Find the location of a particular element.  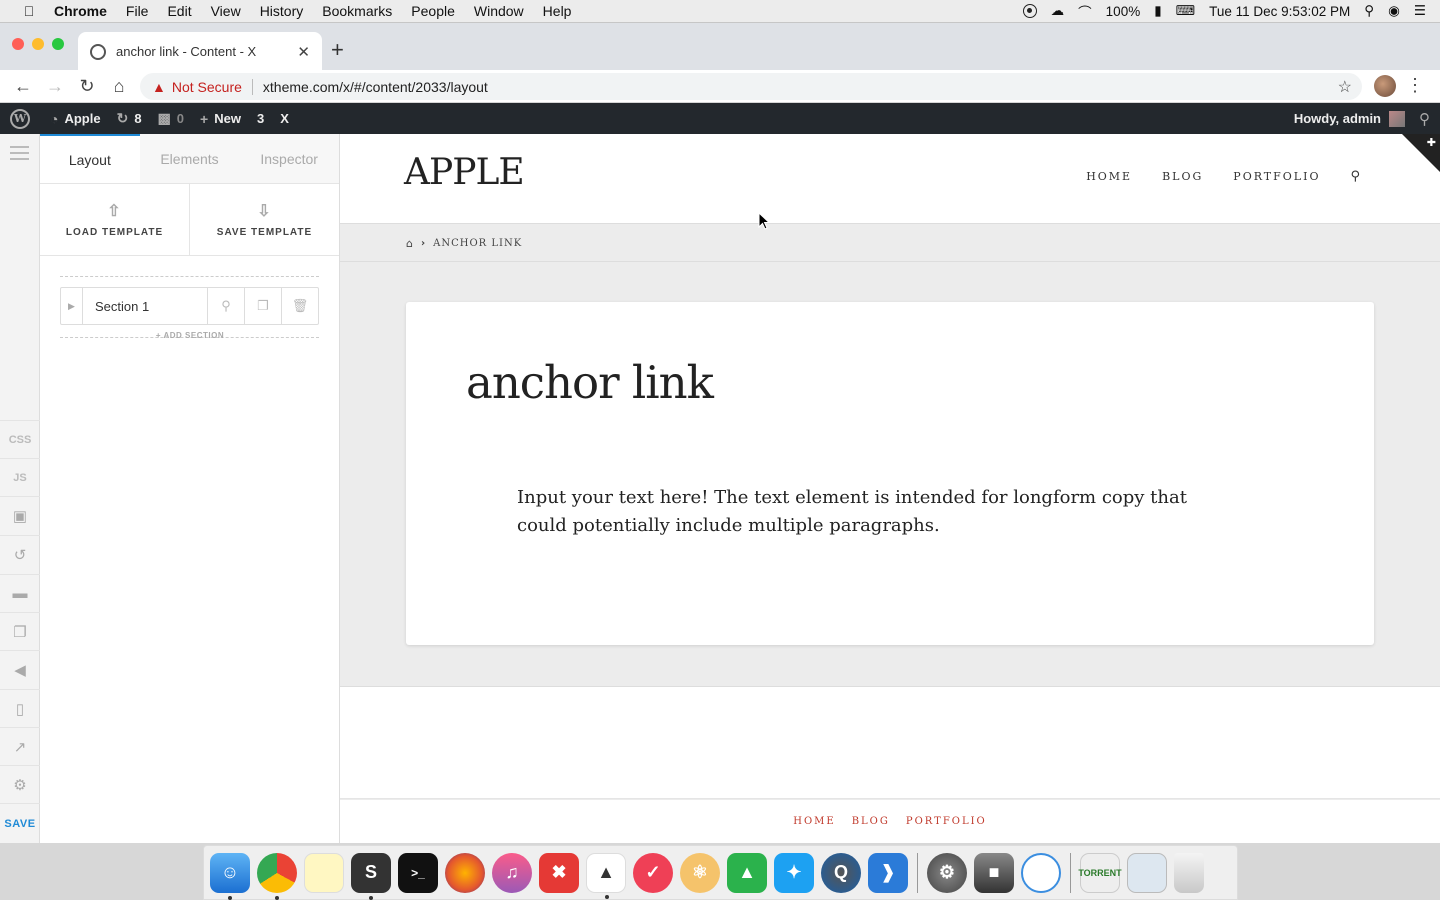

menu-file: File is located at coordinates (137, 11).